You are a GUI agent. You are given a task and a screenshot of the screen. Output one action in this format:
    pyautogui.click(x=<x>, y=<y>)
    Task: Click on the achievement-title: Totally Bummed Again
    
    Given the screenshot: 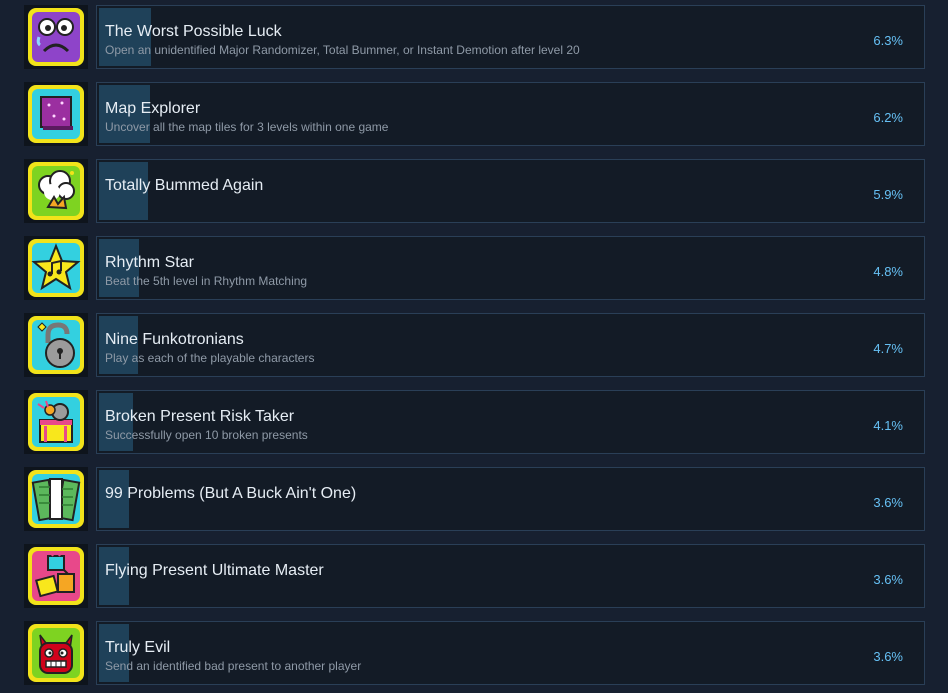 What is the action you would take?
    pyautogui.click(x=184, y=185)
    